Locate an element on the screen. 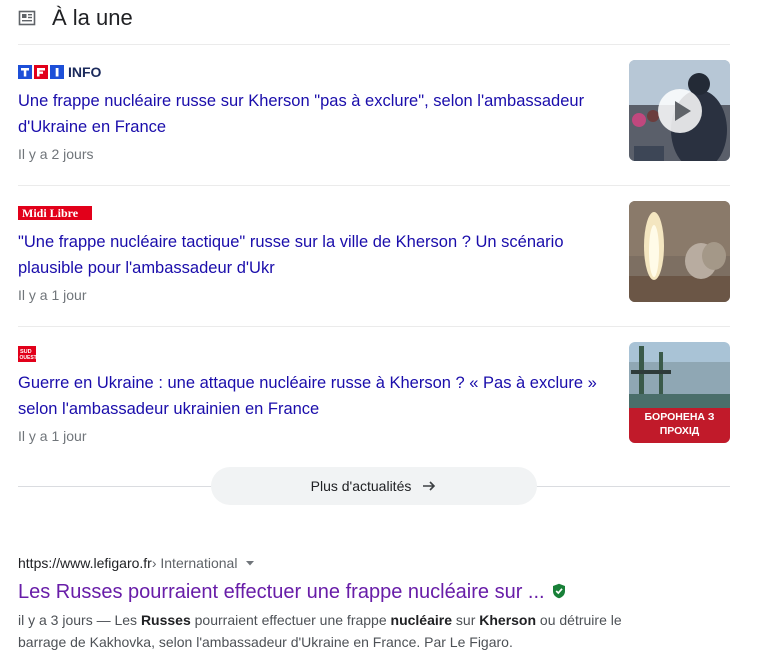  thumbnail-image is located at coordinates (679, 251).